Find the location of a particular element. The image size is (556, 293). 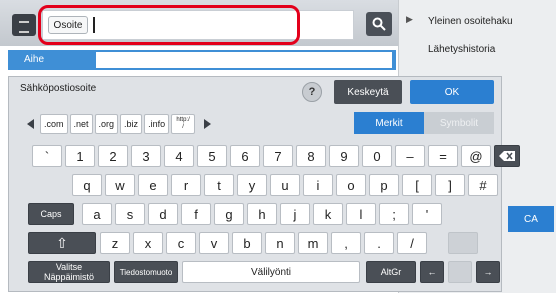

key: 7 is located at coordinates (278, 156).